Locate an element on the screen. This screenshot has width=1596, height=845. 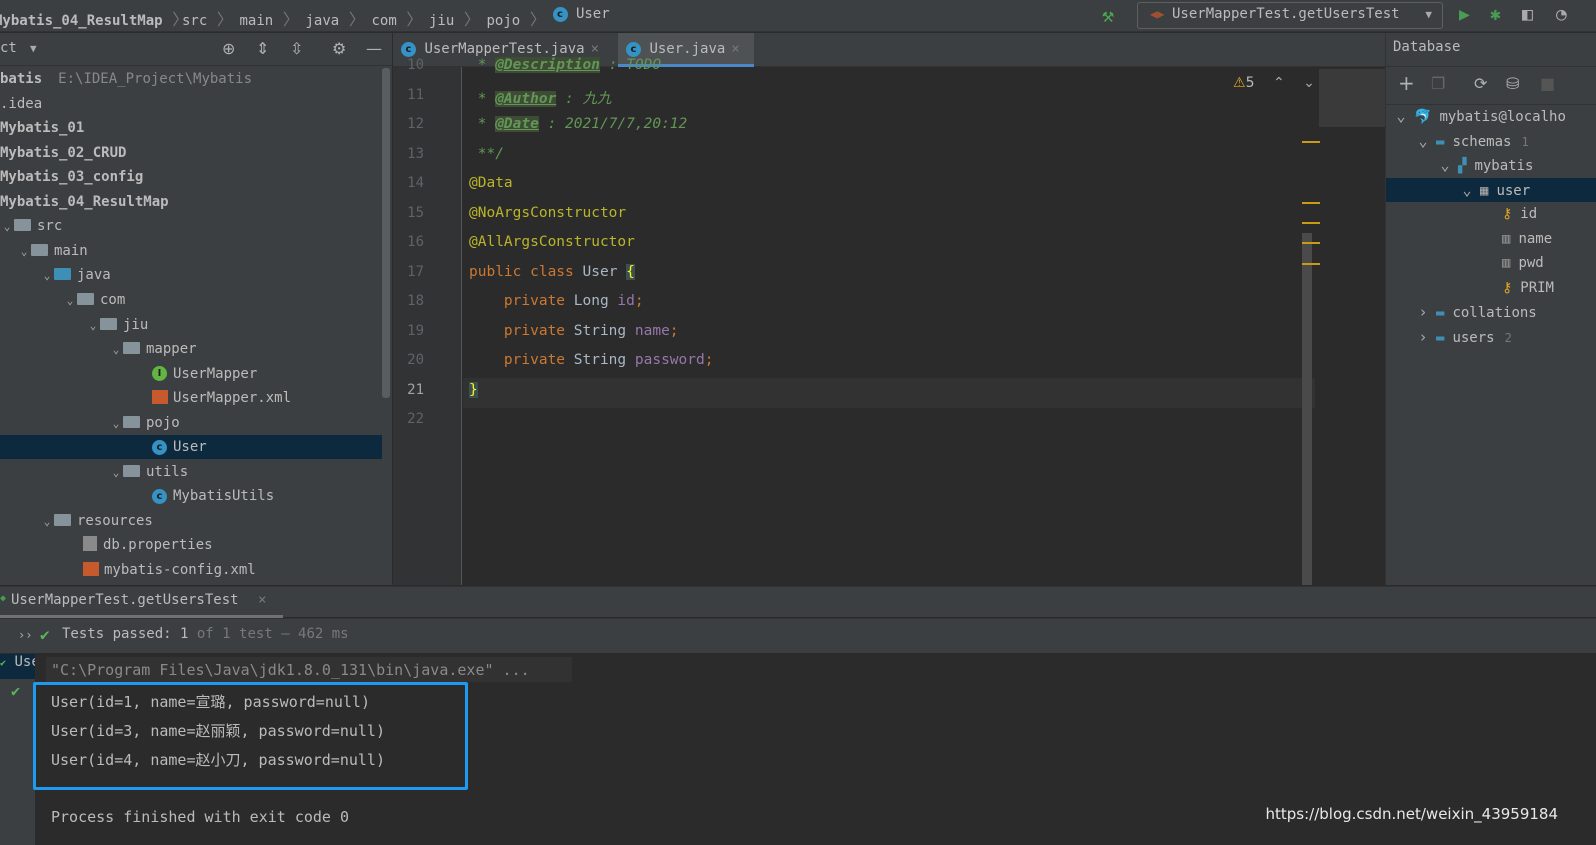
code-token: : TODO is located at coordinates (630, 65).